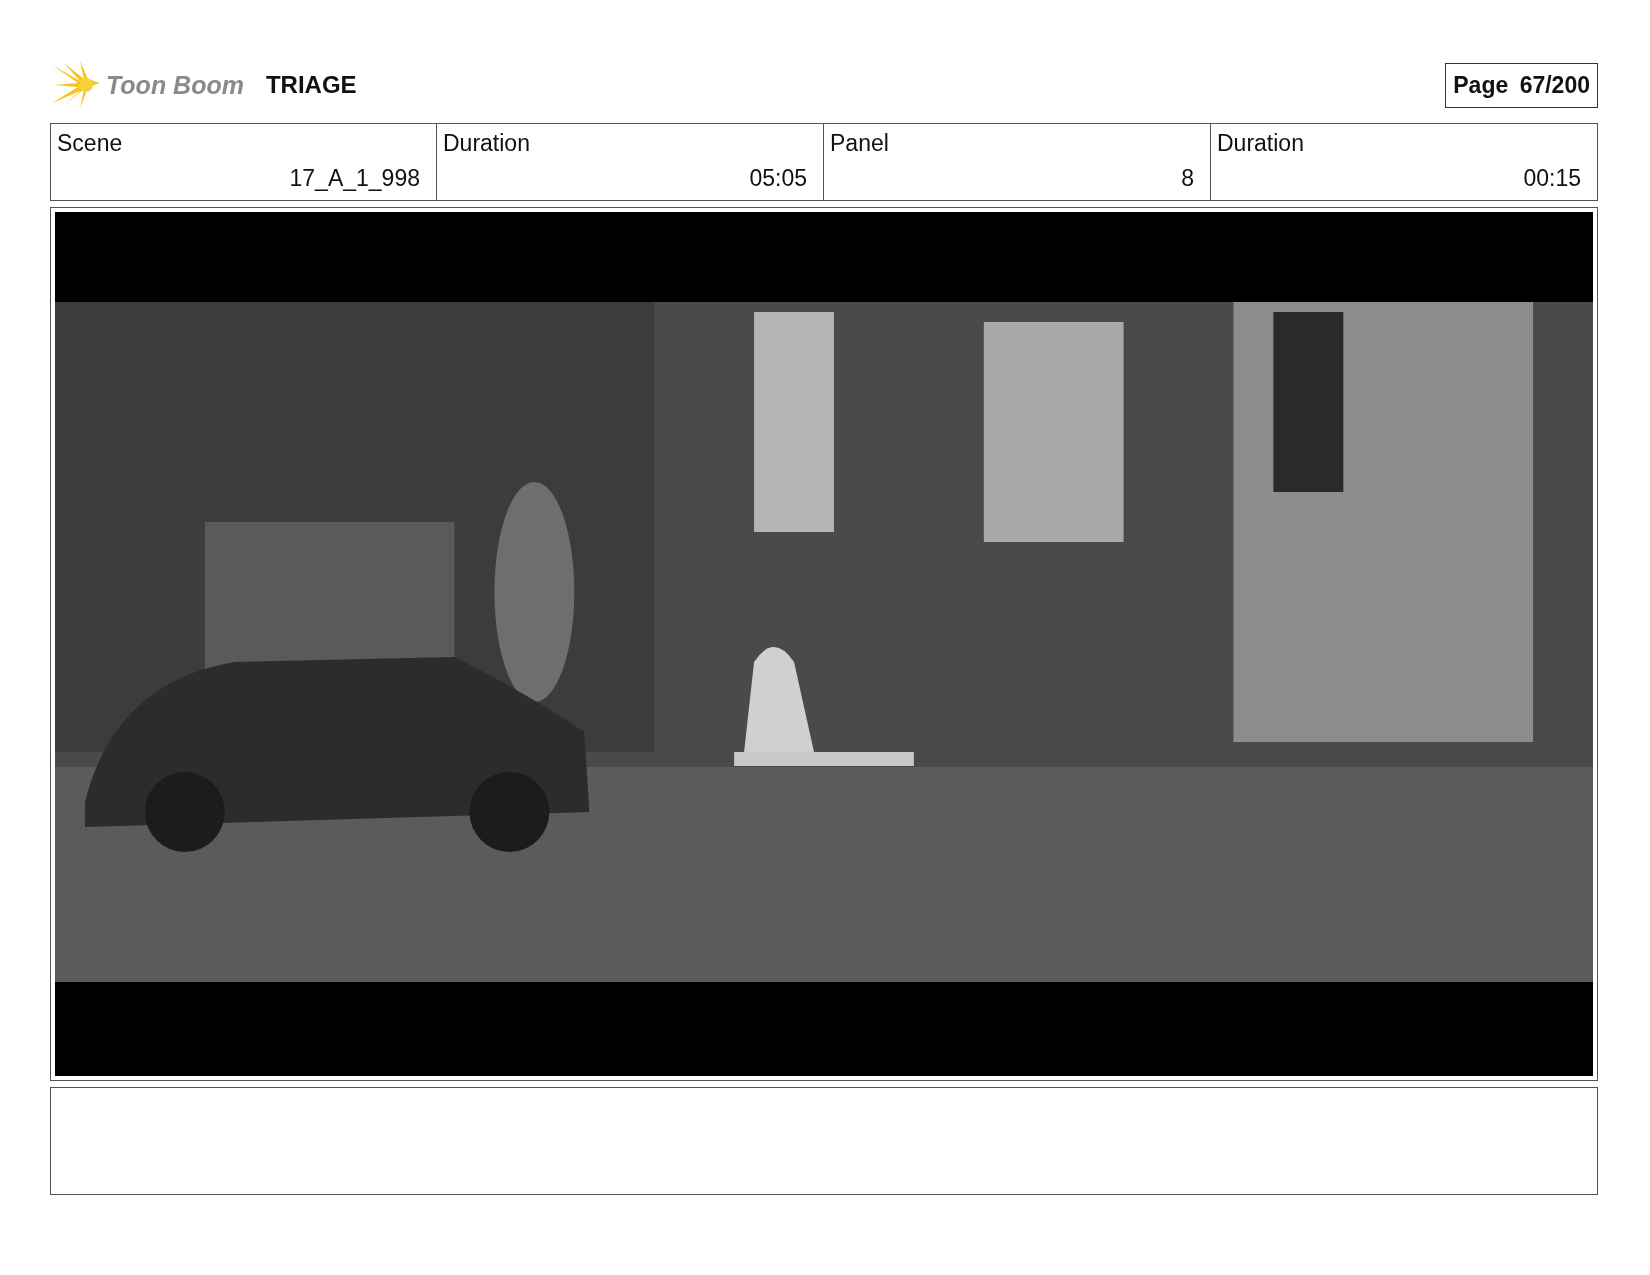 Image resolution: width=1650 pixels, height=1275 pixels. What do you see at coordinates (90, 143) in the screenshot?
I see `info-label: Scene` at bounding box center [90, 143].